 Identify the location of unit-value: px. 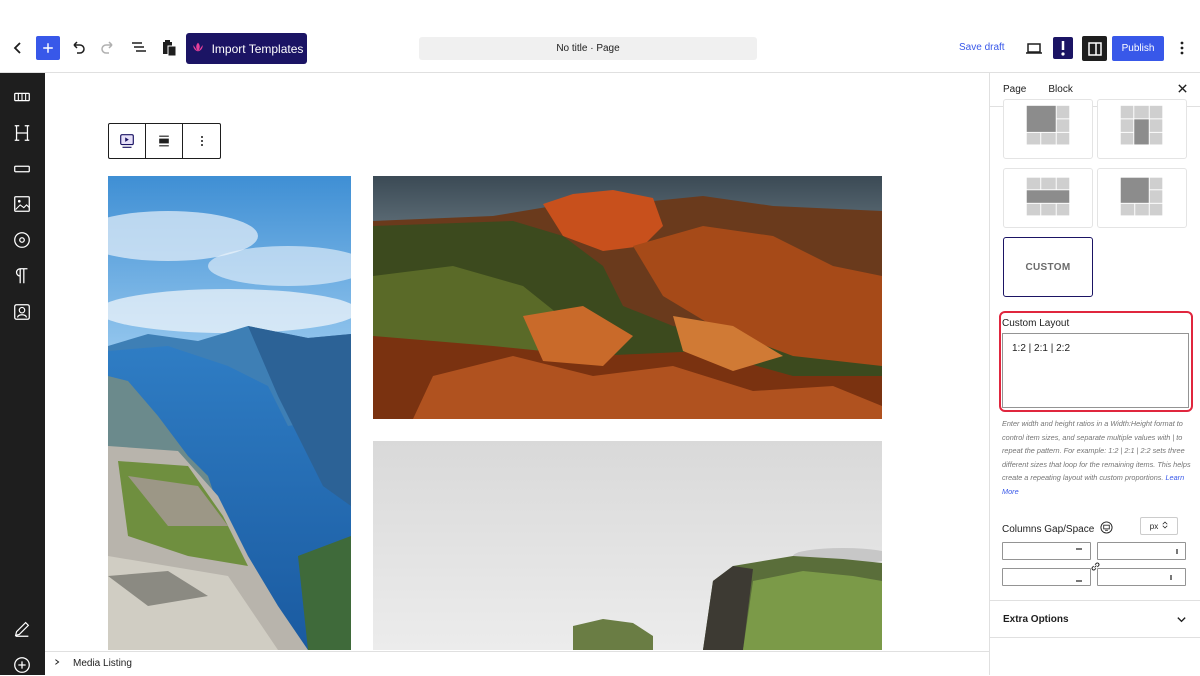
(1154, 526).